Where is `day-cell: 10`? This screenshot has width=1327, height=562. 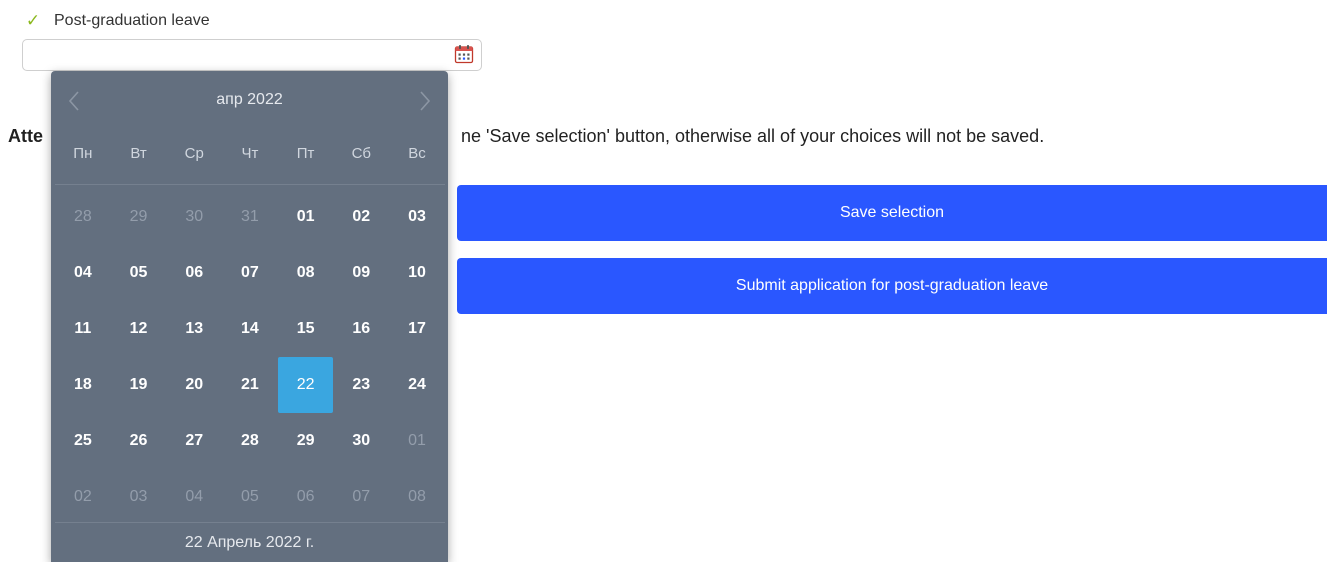 day-cell: 10 is located at coordinates (417, 273).